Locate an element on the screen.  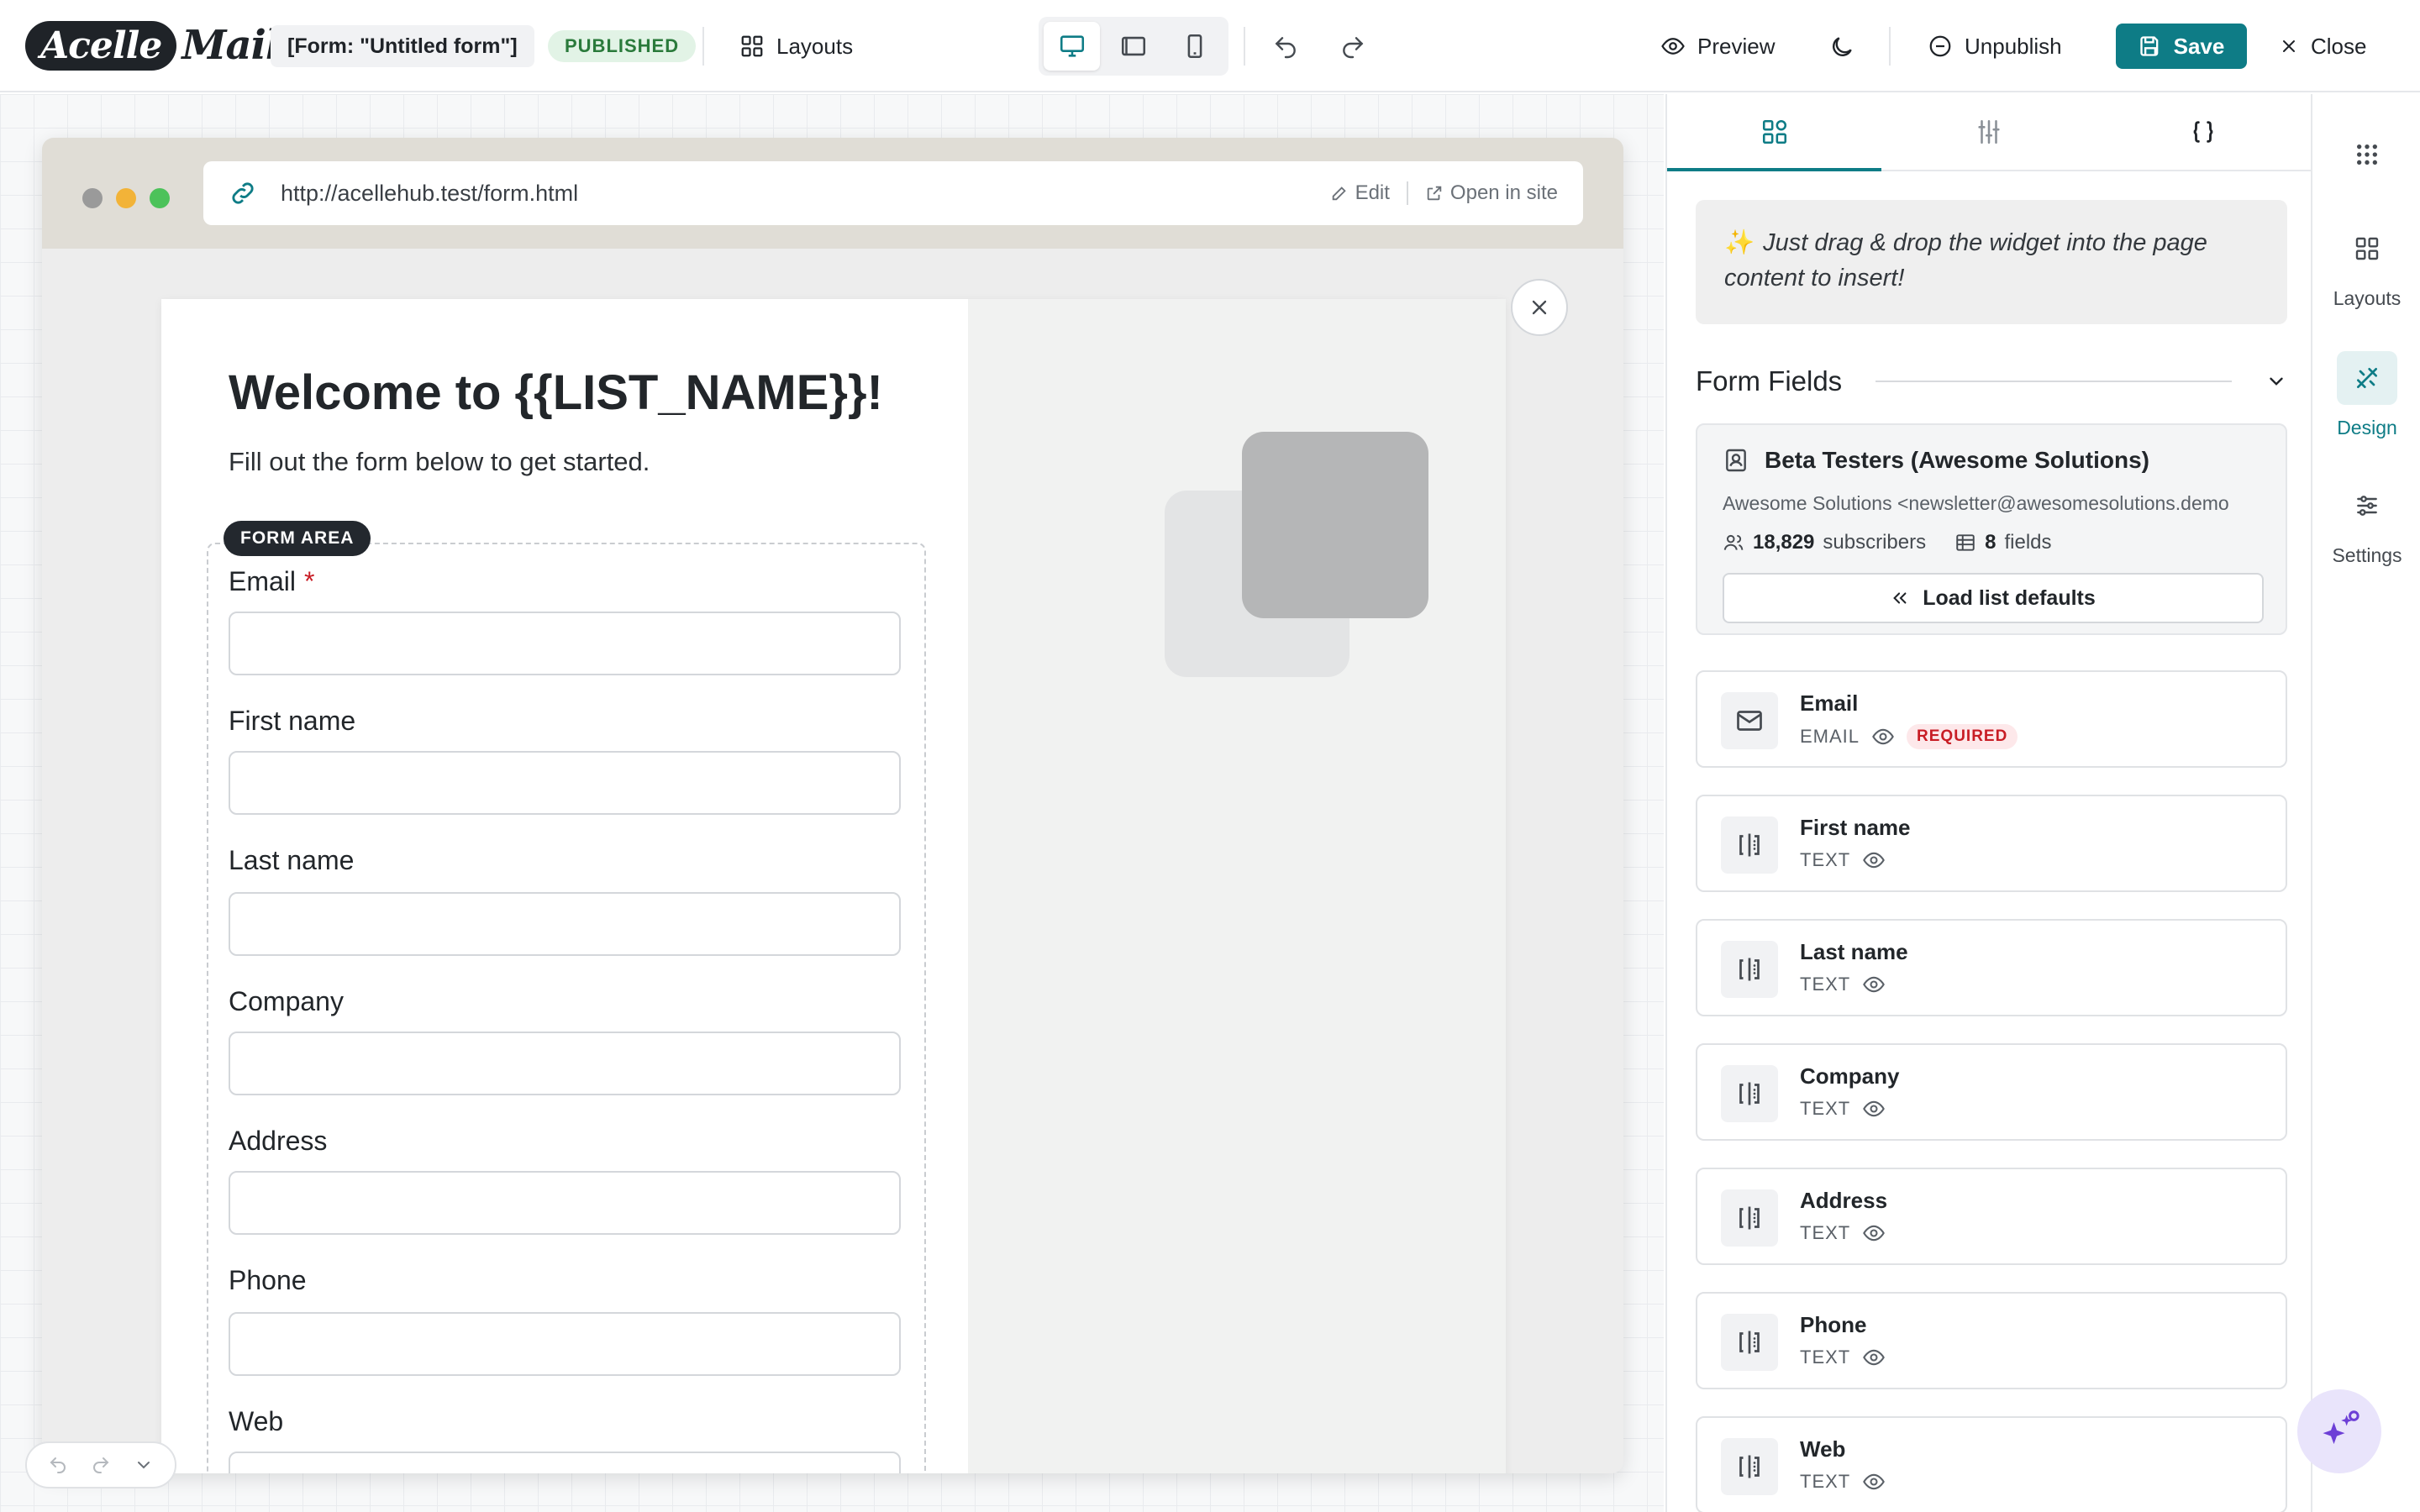
canvas-history-controls is located at coordinates (100, 1464).